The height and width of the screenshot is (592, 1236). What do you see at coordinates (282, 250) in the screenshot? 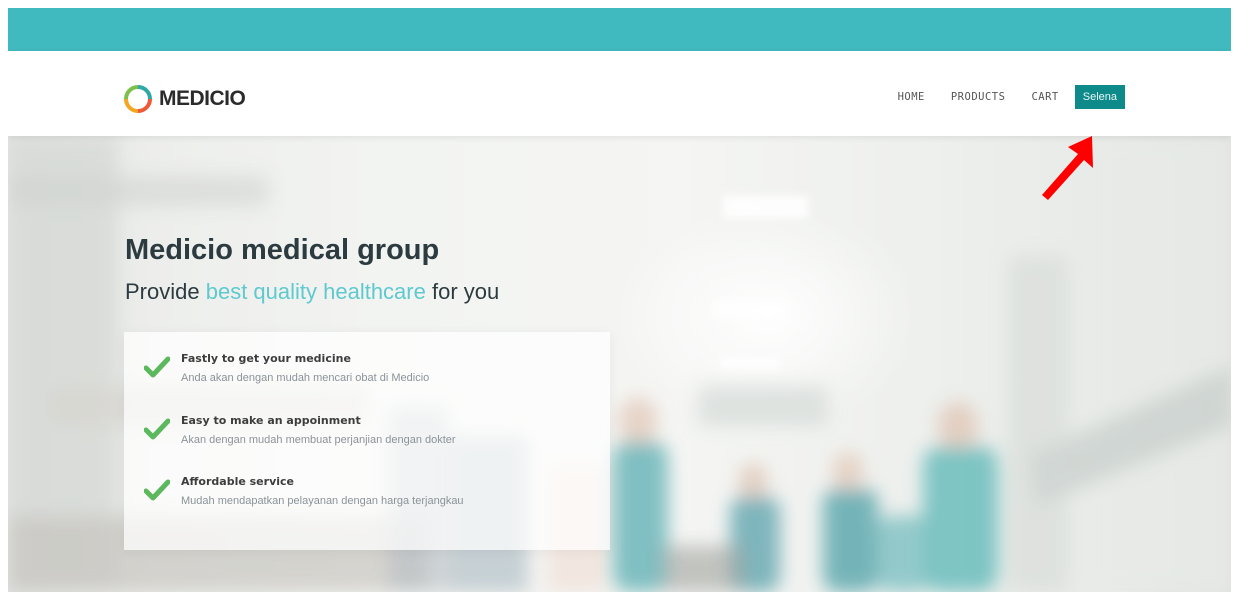
I see `hero-title: Medicio medical group` at bounding box center [282, 250].